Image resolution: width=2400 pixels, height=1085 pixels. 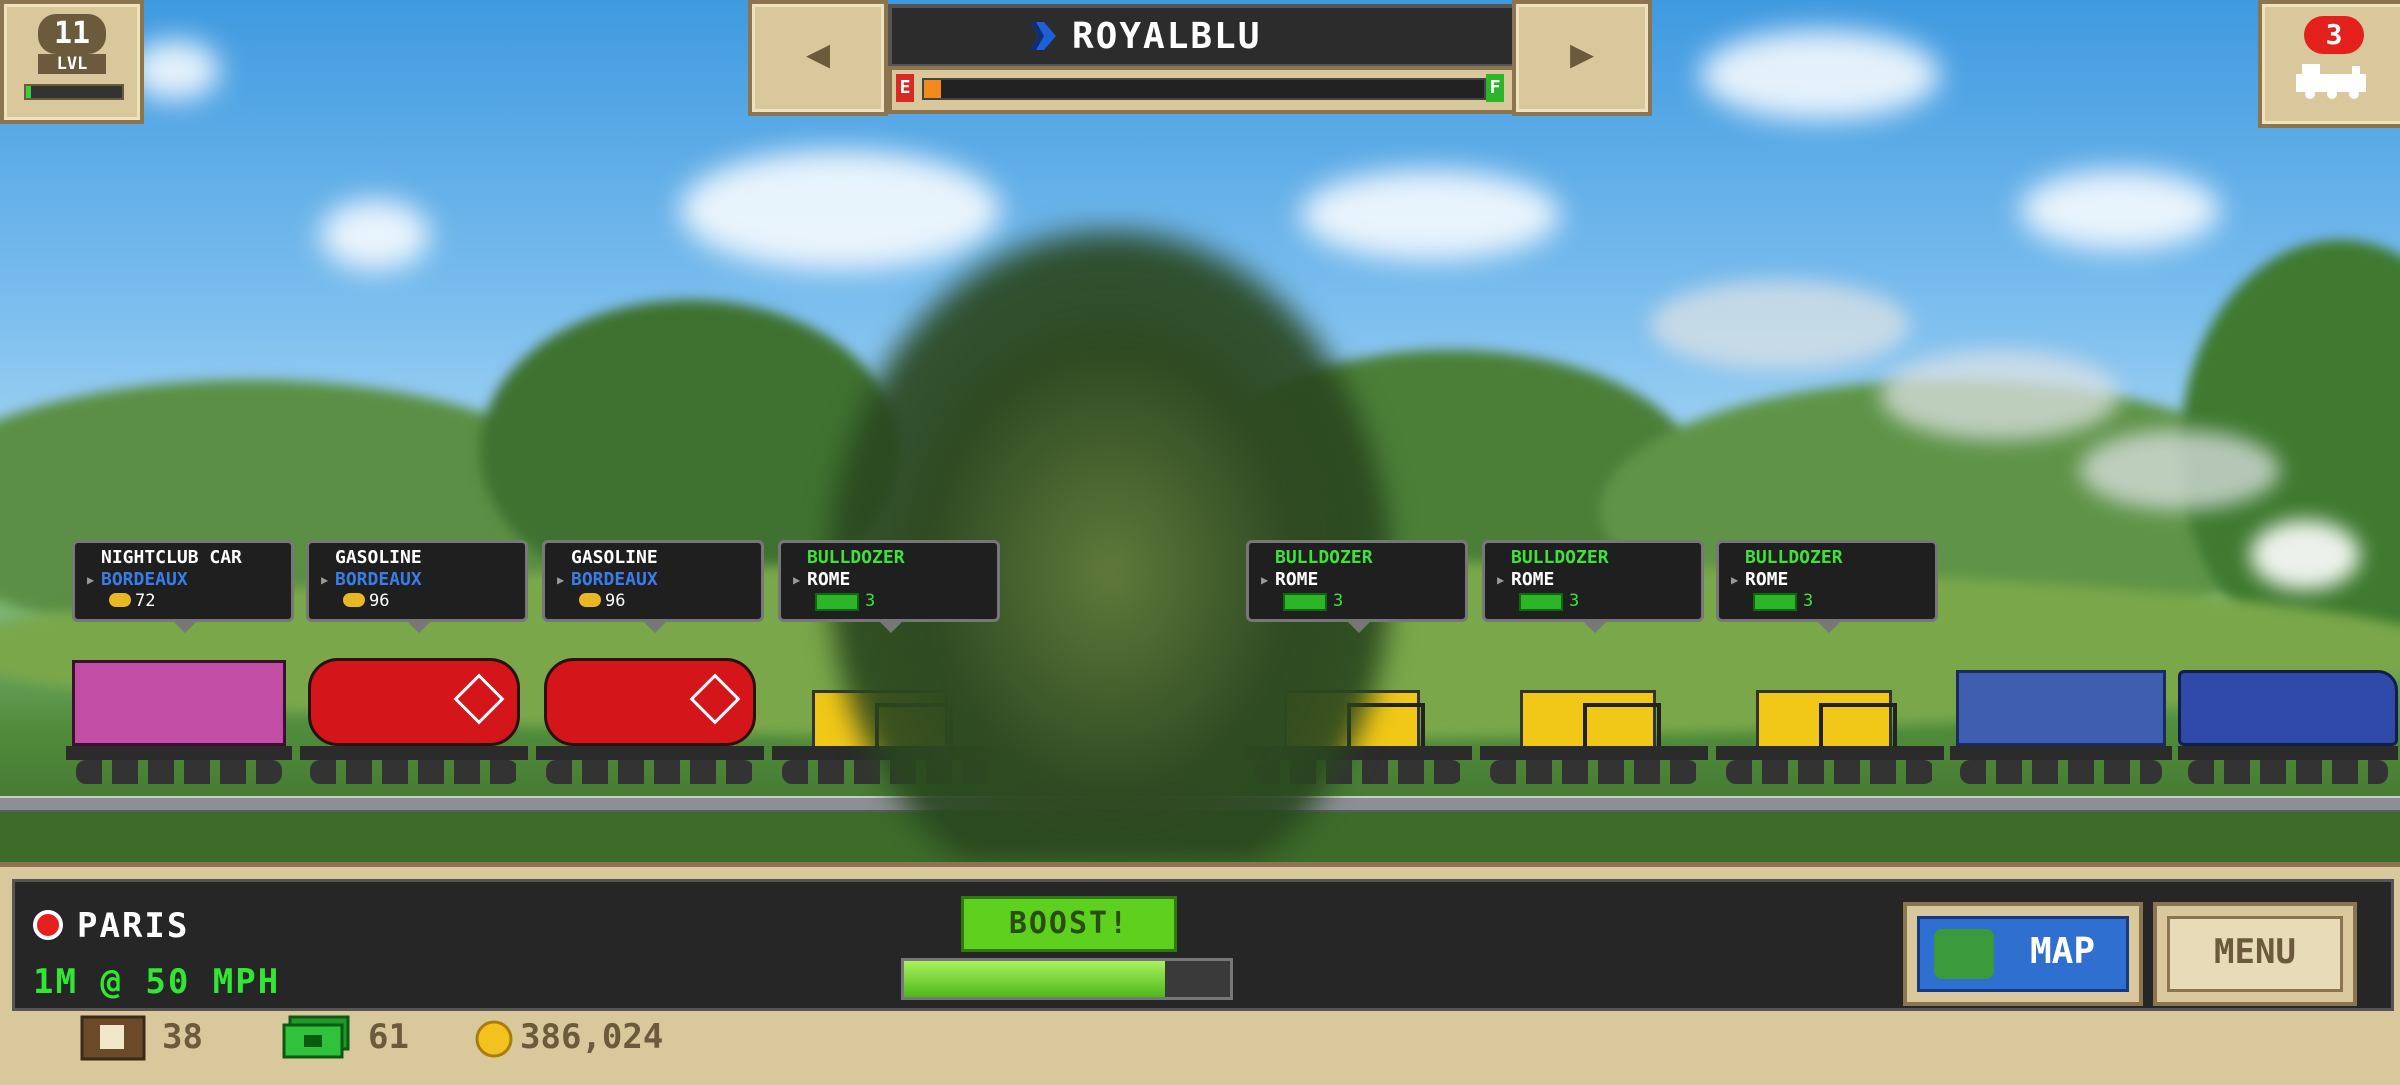 I want to click on fuel-empty-label: E, so click(x=905, y=88).